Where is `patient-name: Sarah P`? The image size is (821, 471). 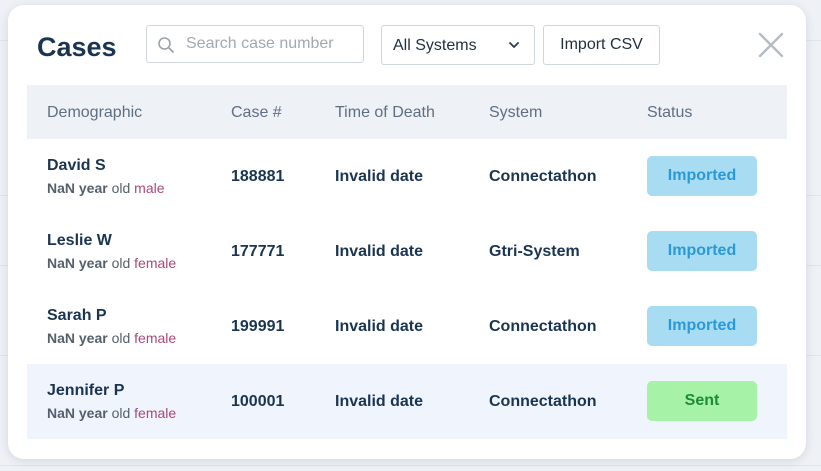
patient-name: Sarah P is located at coordinates (77, 315).